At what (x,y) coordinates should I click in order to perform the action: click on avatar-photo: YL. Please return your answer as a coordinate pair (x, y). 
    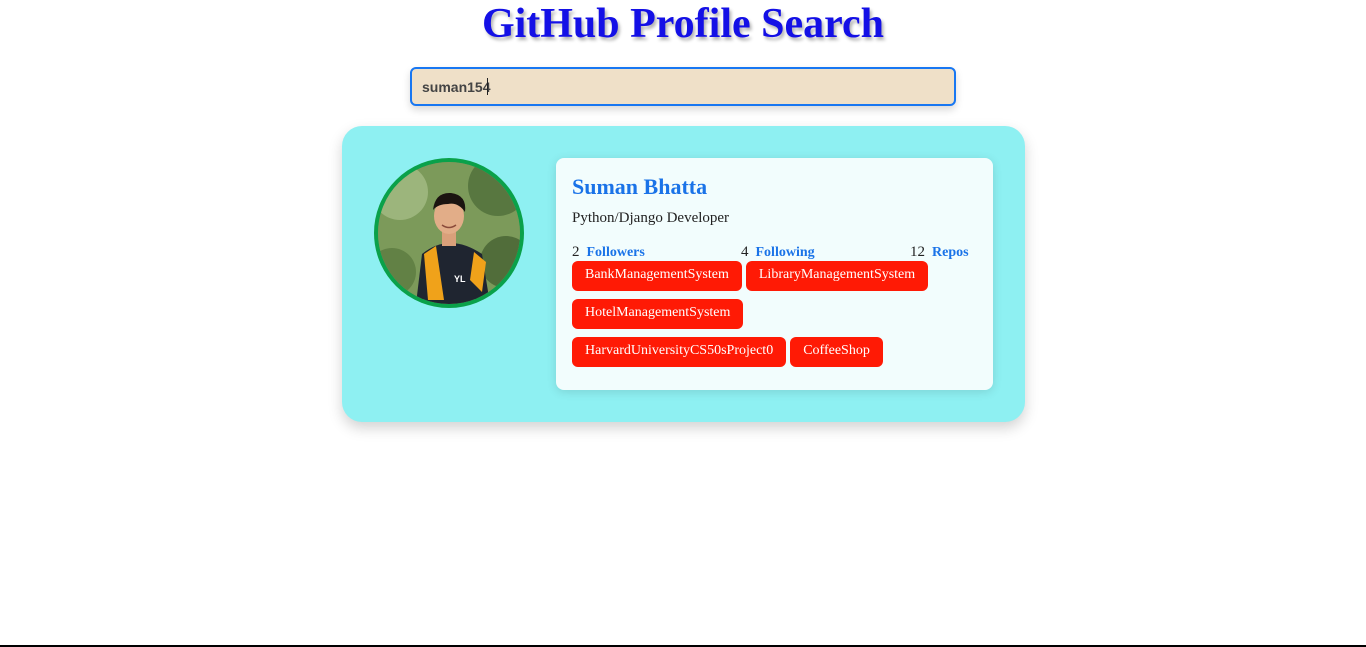
    Looking at the image, I should click on (449, 233).